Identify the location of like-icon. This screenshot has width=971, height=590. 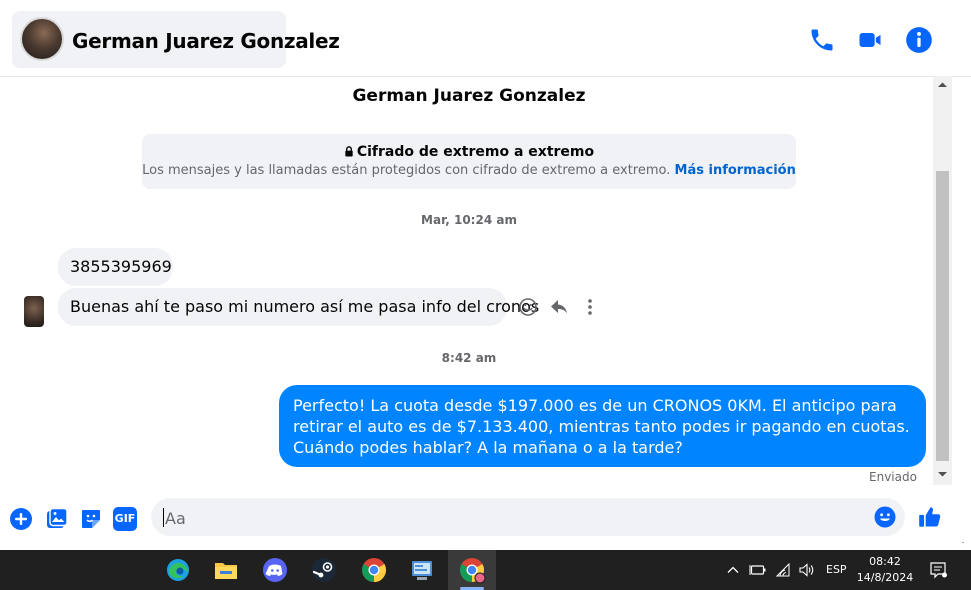
(930, 517).